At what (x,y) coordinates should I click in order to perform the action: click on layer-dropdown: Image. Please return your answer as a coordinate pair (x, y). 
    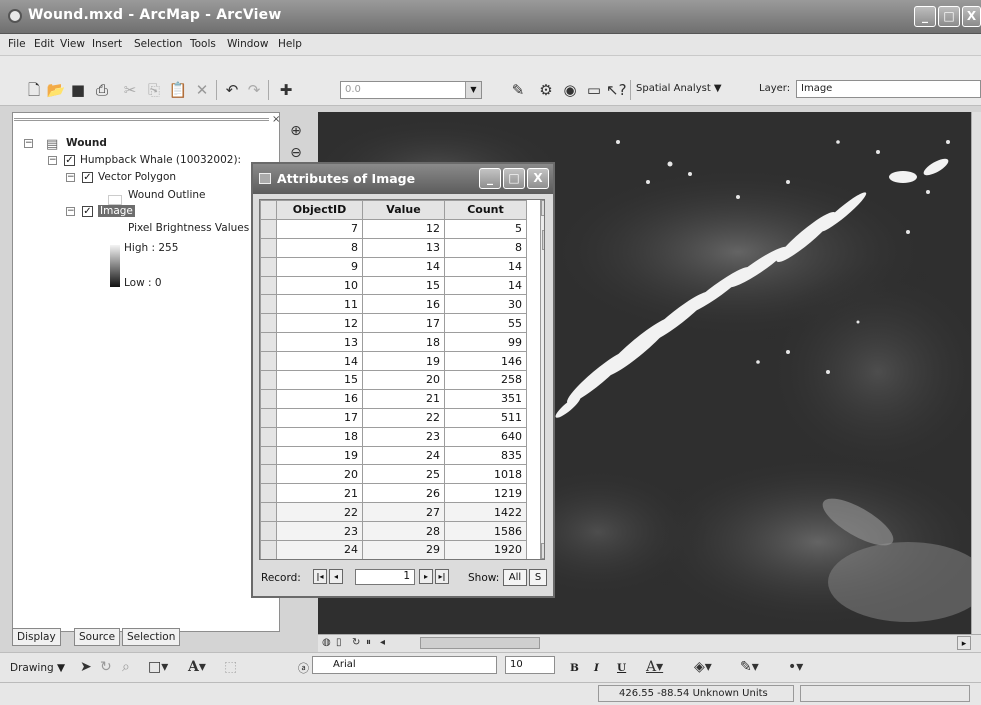
    Looking at the image, I should click on (888, 89).